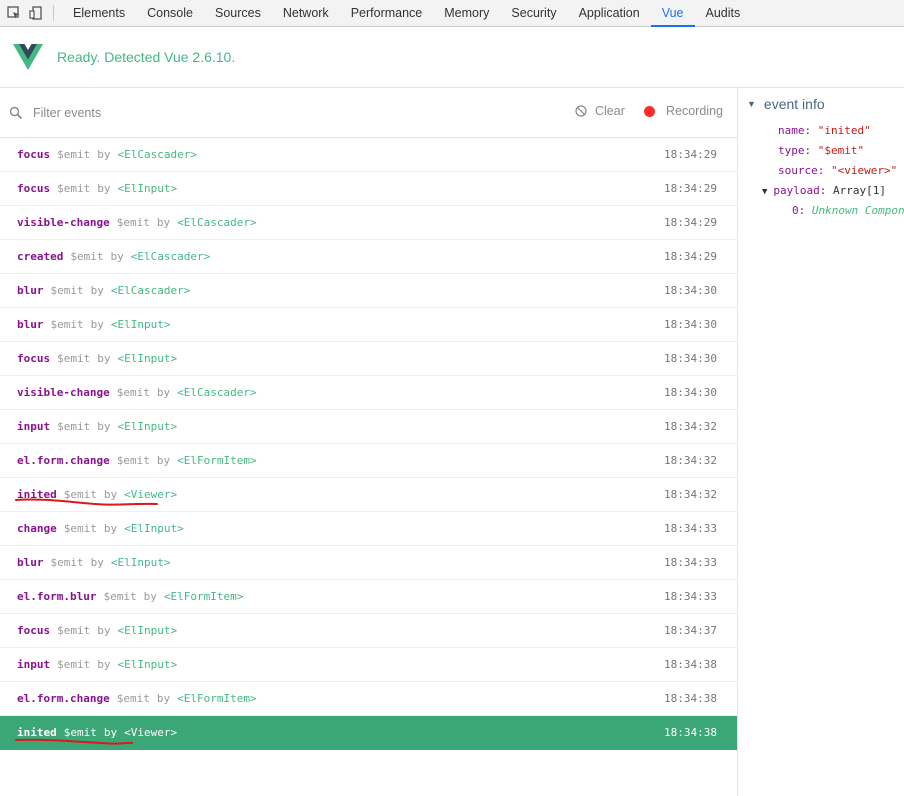 The height and width of the screenshot is (796, 904). I want to click on info-prop-type: type: "$emit", so click(821, 150).